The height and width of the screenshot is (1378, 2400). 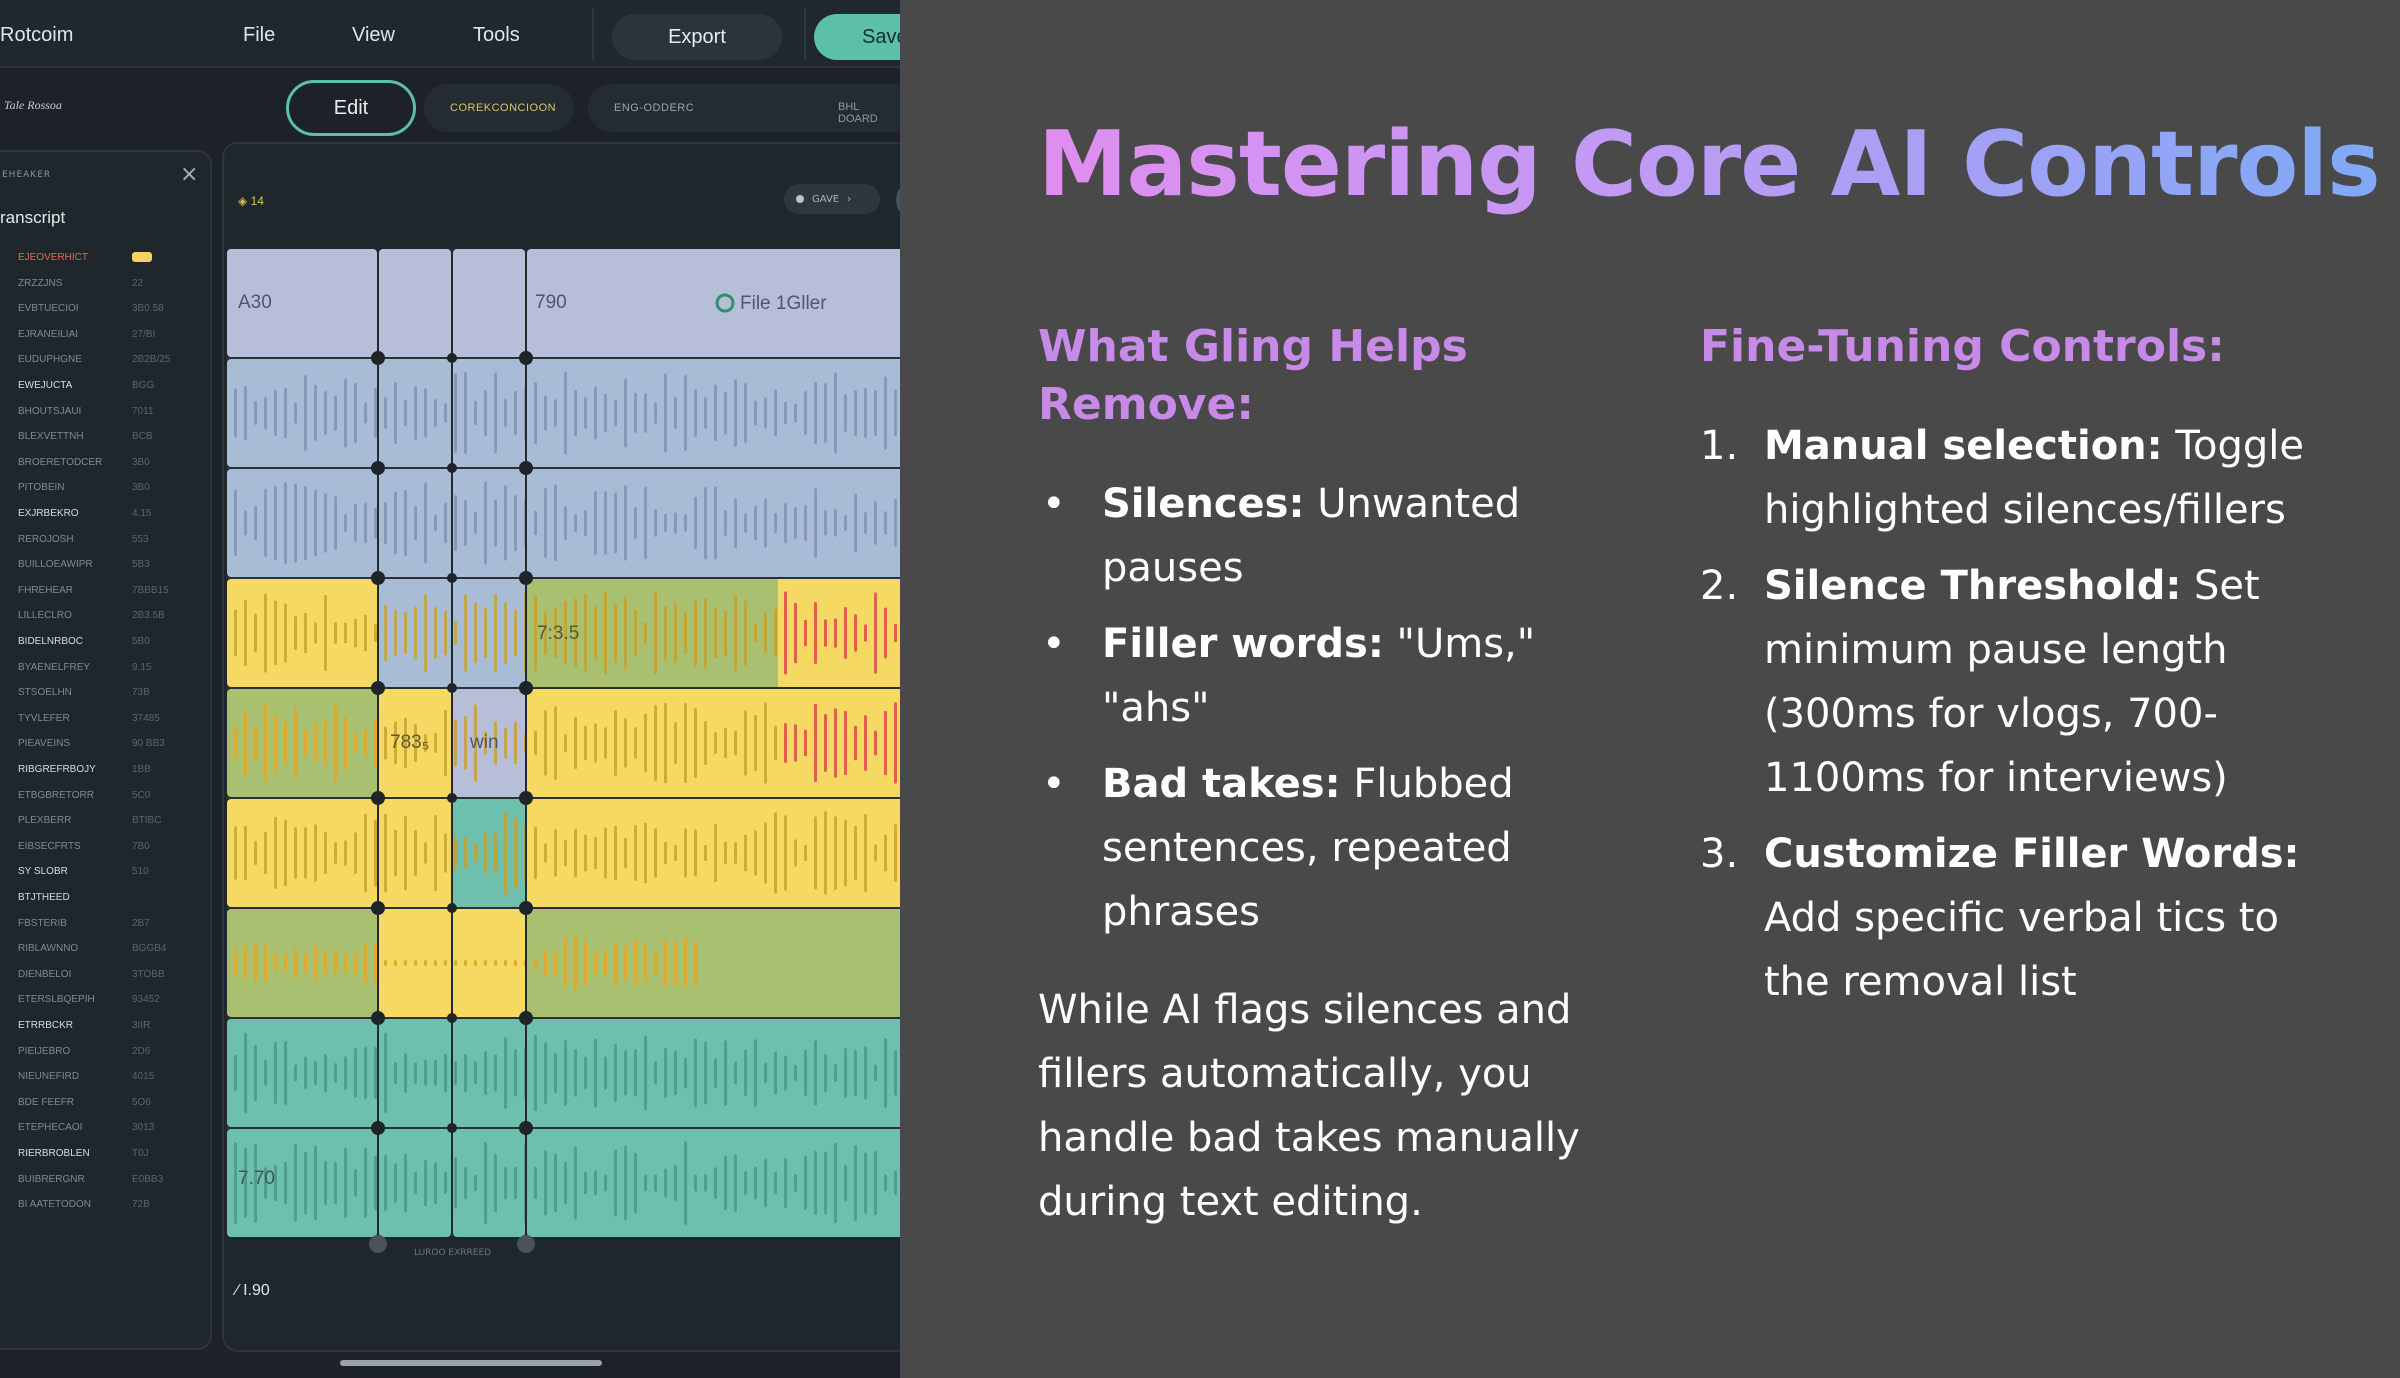 I want to click on transcript-row: ZRZZJNS 22, so click(x=108, y=284).